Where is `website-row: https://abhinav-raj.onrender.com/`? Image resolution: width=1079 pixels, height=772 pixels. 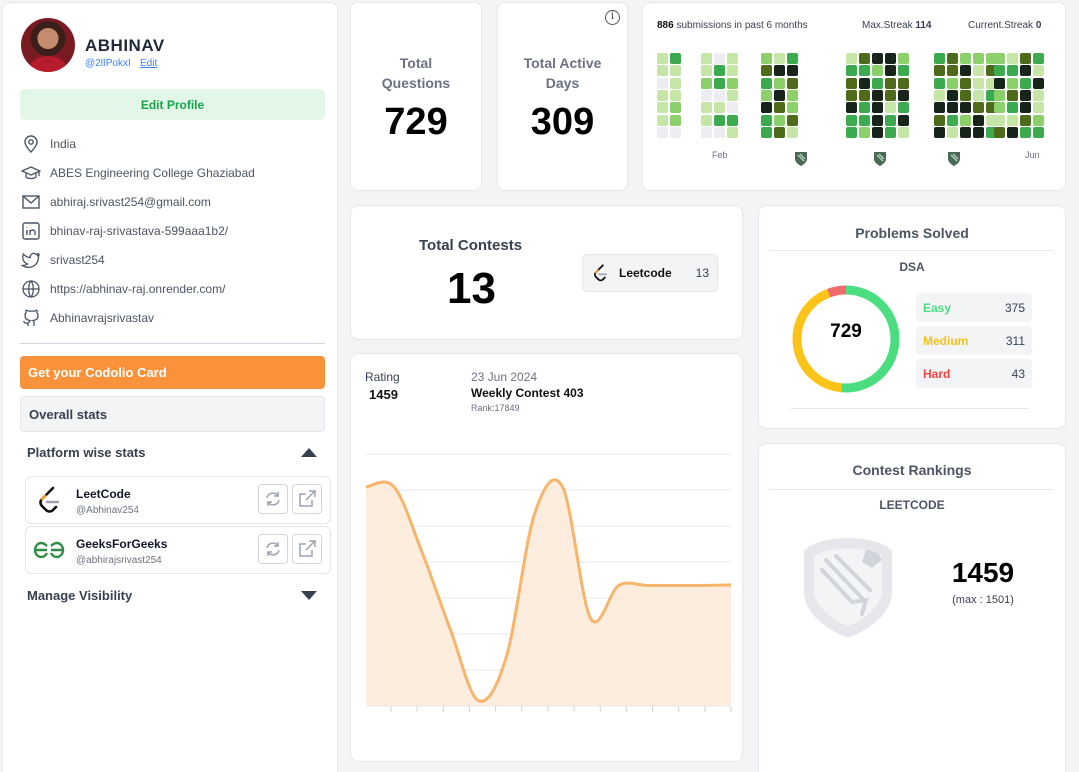 website-row: https://abhinav-raj.onrender.com/ is located at coordinates (123, 289).